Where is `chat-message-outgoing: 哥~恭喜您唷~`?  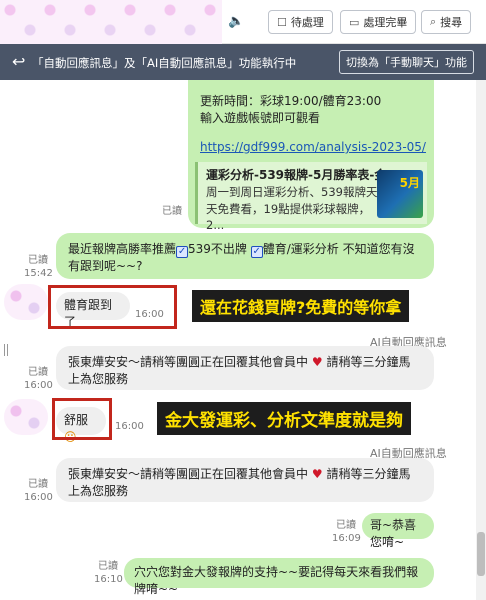
chat-message-outgoing: 哥~恭喜您唷~ is located at coordinates (398, 531).